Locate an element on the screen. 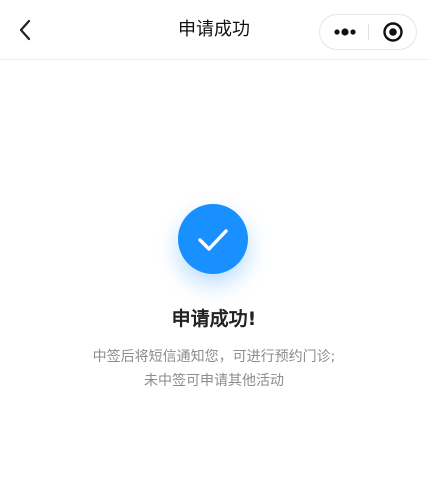  result-title: 申请成功! is located at coordinates (214, 319).